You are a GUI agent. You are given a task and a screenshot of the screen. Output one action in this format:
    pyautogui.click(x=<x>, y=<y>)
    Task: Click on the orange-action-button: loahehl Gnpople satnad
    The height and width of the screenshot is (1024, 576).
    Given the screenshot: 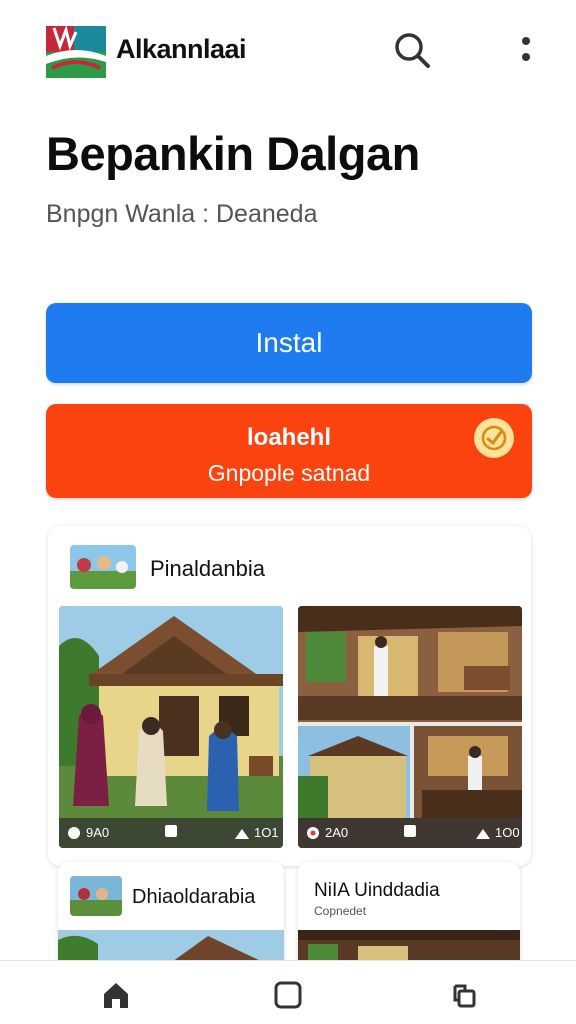 What is the action you would take?
    pyautogui.click(x=289, y=451)
    